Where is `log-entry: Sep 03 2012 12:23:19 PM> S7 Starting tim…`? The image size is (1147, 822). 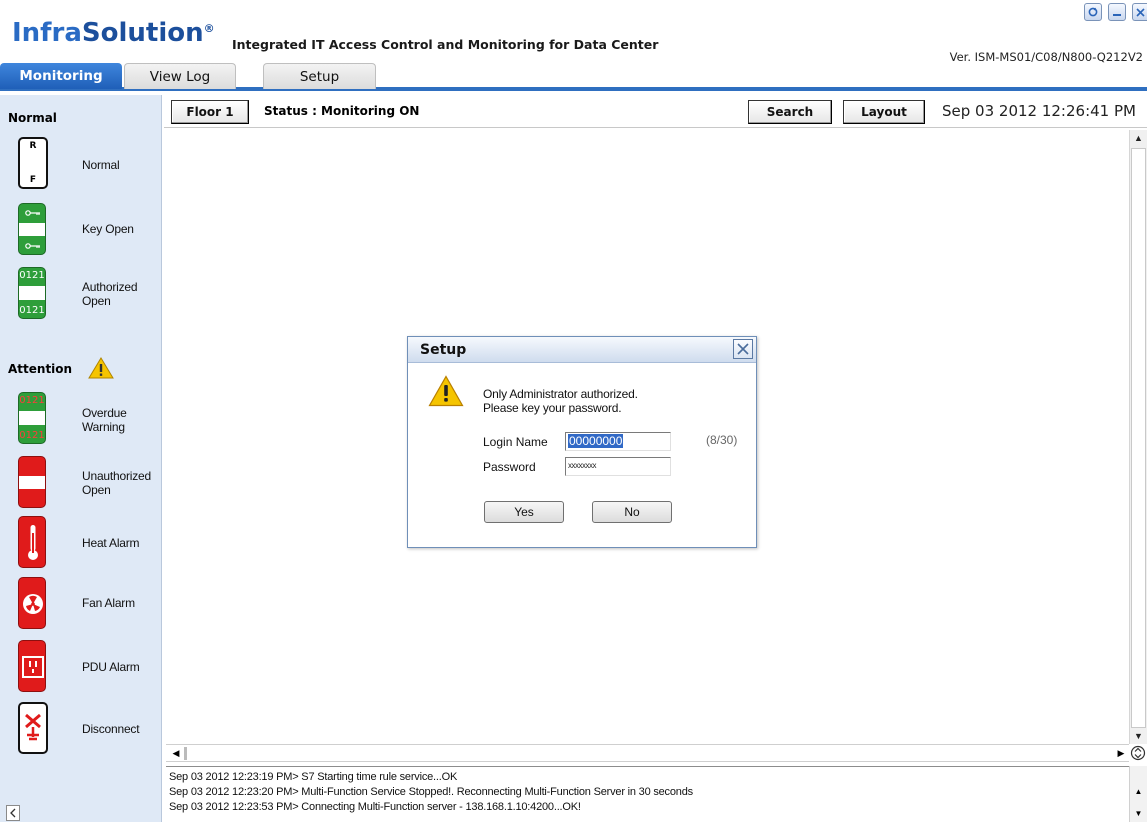 log-entry: Sep 03 2012 12:23:19 PM> S7 Starting tim… is located at coordinates (313, 777).